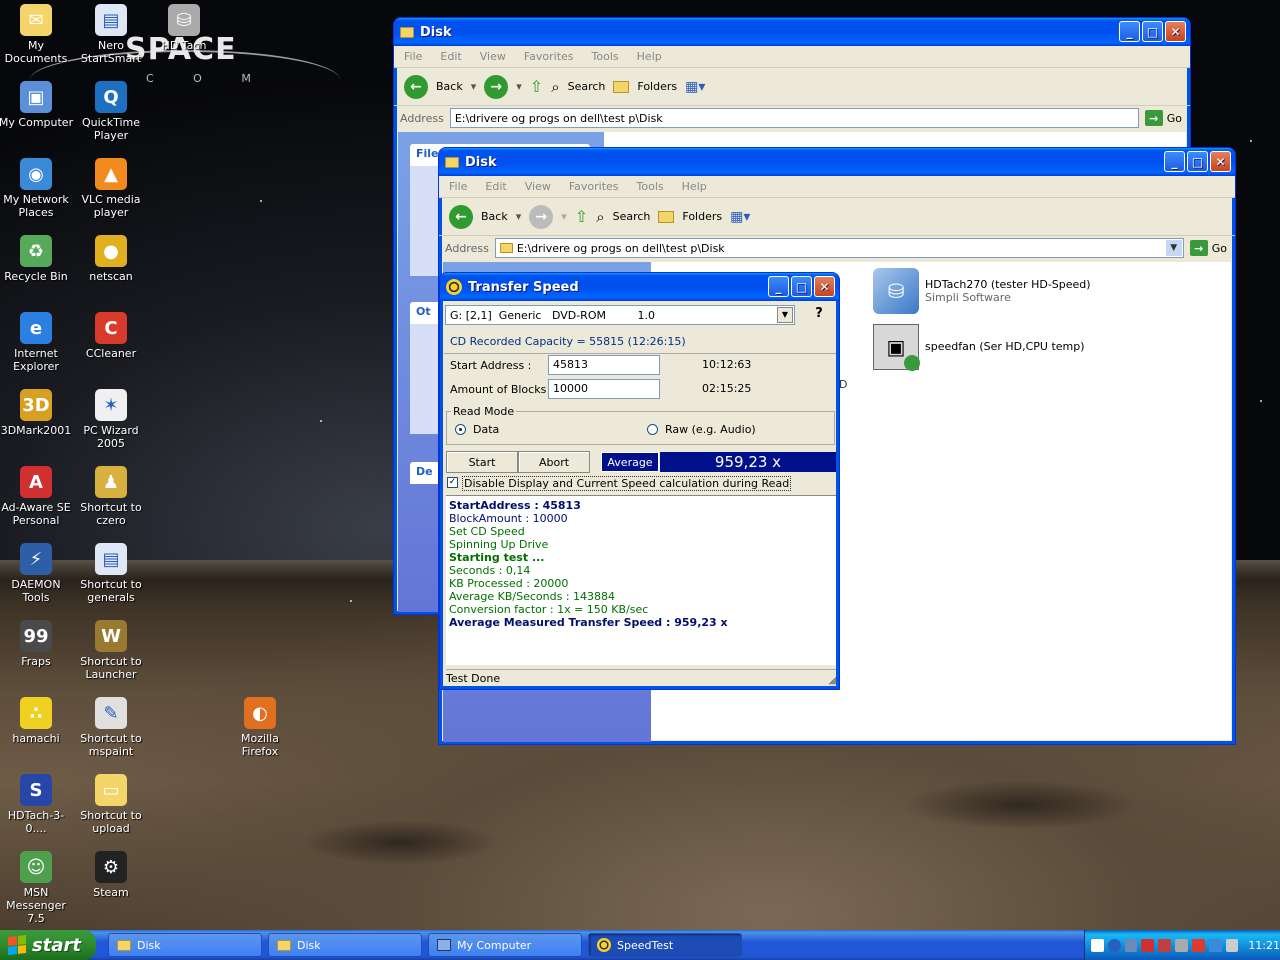  I want to click on help-tray-icon, so click(1097, 945).